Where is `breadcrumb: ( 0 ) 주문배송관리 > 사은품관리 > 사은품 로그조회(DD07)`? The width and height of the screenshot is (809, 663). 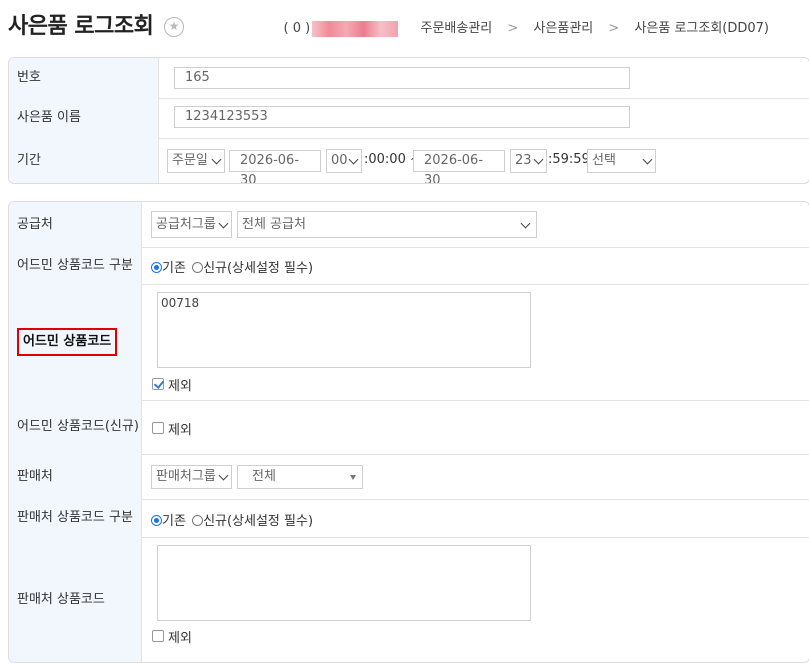 breadcrumb: ( 0 ) 주문배송관리 > 사은품관리 > 사은품 로그조회(DD07) is located at coordinates (526, 27).